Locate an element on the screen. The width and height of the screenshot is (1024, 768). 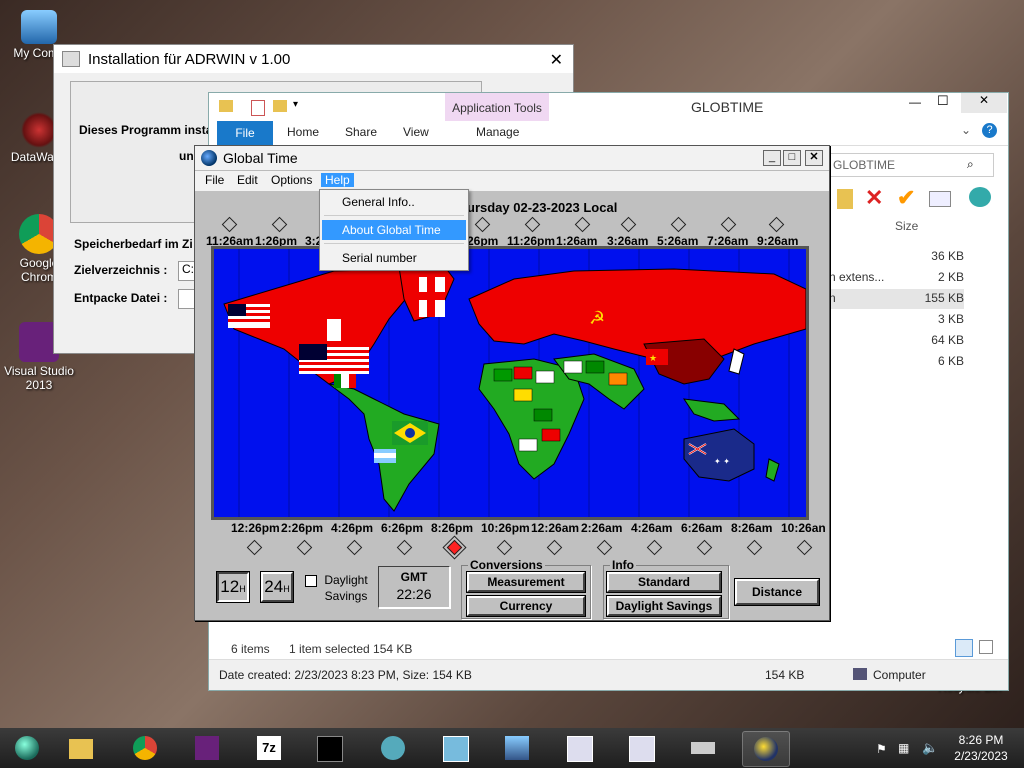
menu-help: Help is located at coordinates (337, 180).